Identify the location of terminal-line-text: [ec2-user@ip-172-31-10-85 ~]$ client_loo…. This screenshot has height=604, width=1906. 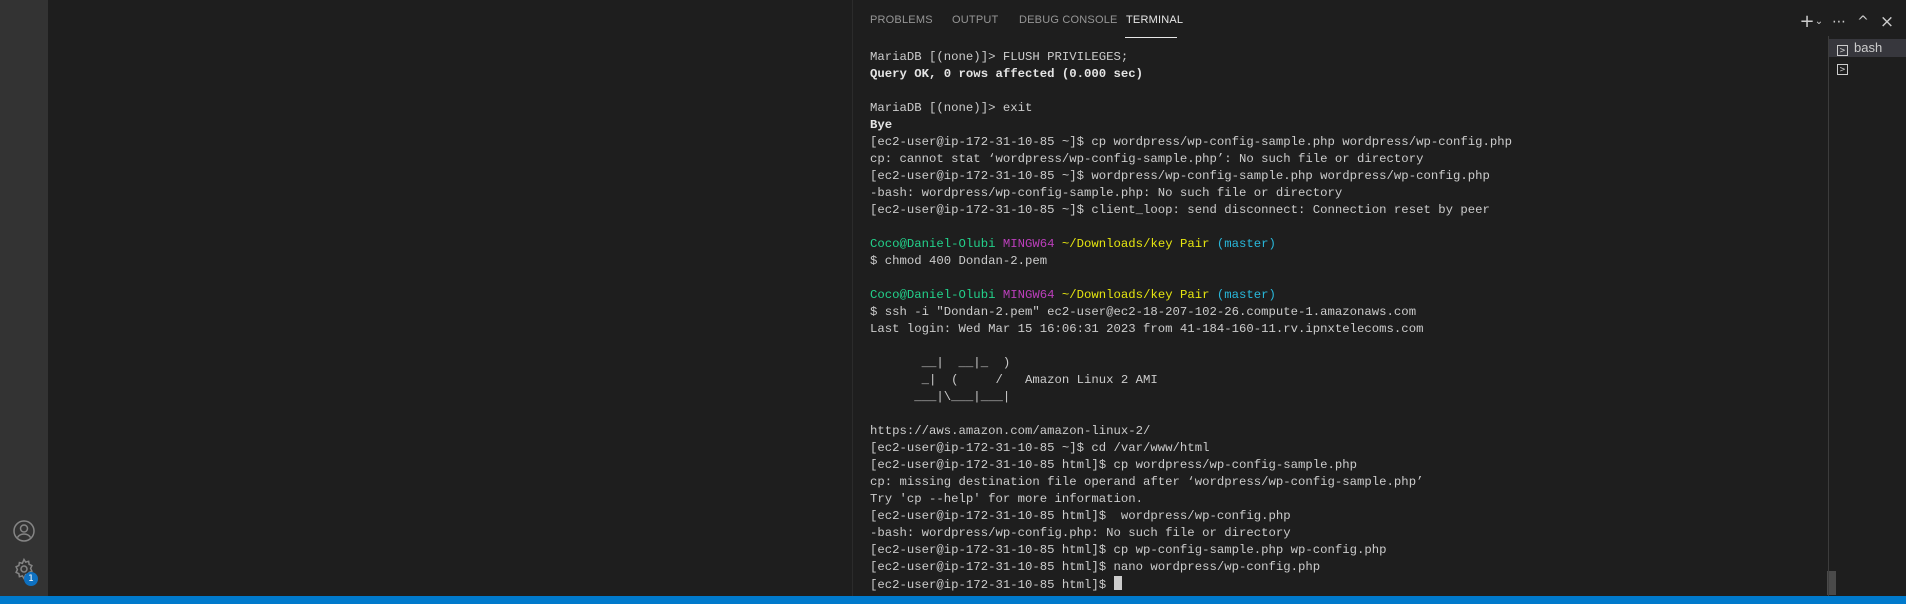
(1180, 210).